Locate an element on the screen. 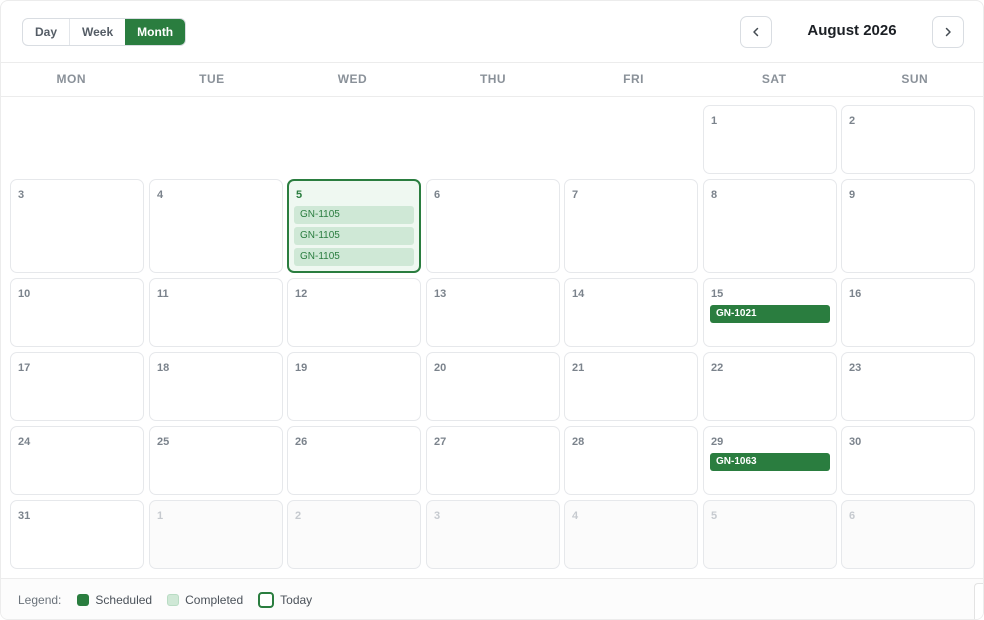 The width and height of the screenshot is (984, 620). day-number: 20 is located at coordinates (440, 368).